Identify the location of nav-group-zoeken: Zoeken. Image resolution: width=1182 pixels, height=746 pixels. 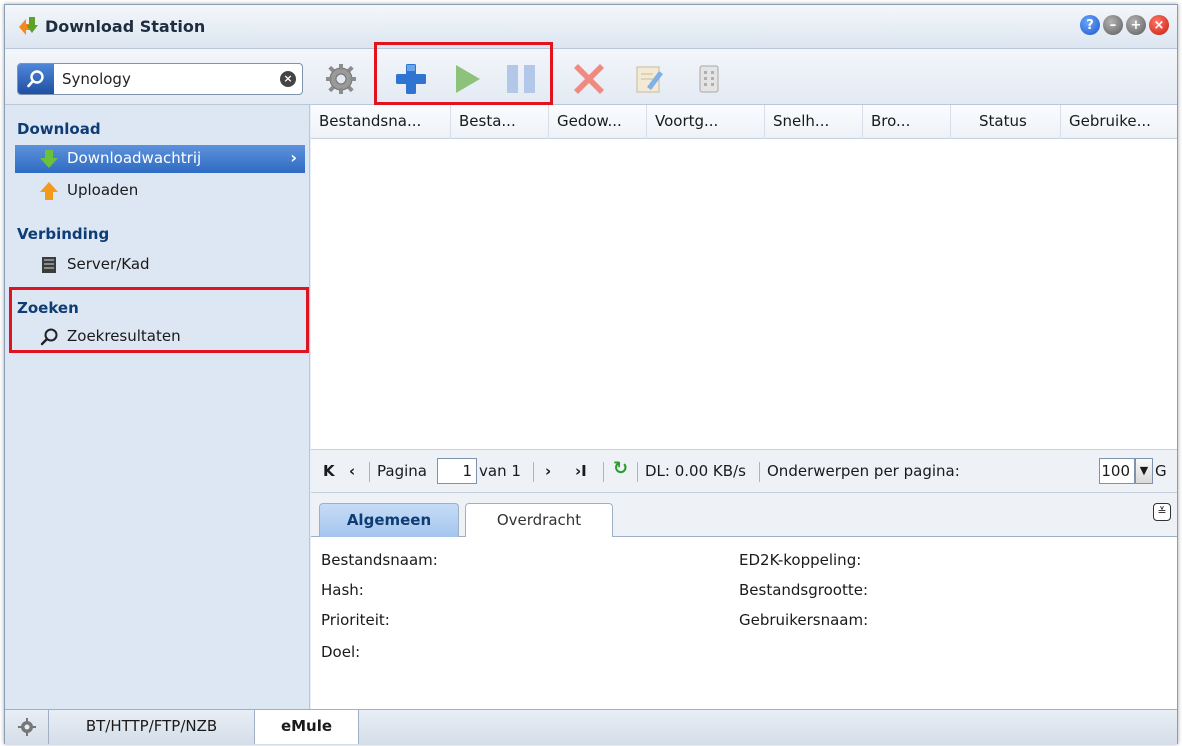
(48, 308).